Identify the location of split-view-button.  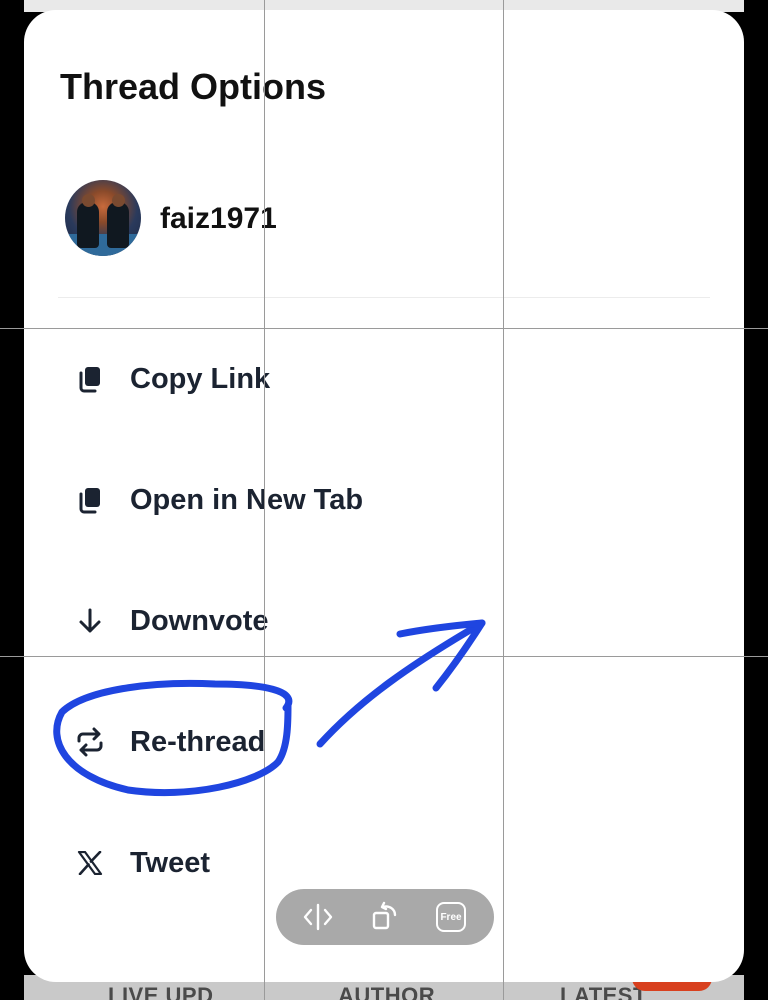
(318, 917).